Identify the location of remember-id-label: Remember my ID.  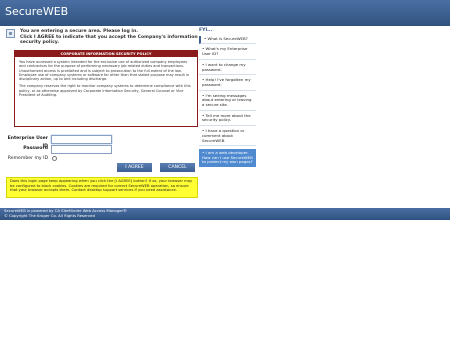
(27, 158).